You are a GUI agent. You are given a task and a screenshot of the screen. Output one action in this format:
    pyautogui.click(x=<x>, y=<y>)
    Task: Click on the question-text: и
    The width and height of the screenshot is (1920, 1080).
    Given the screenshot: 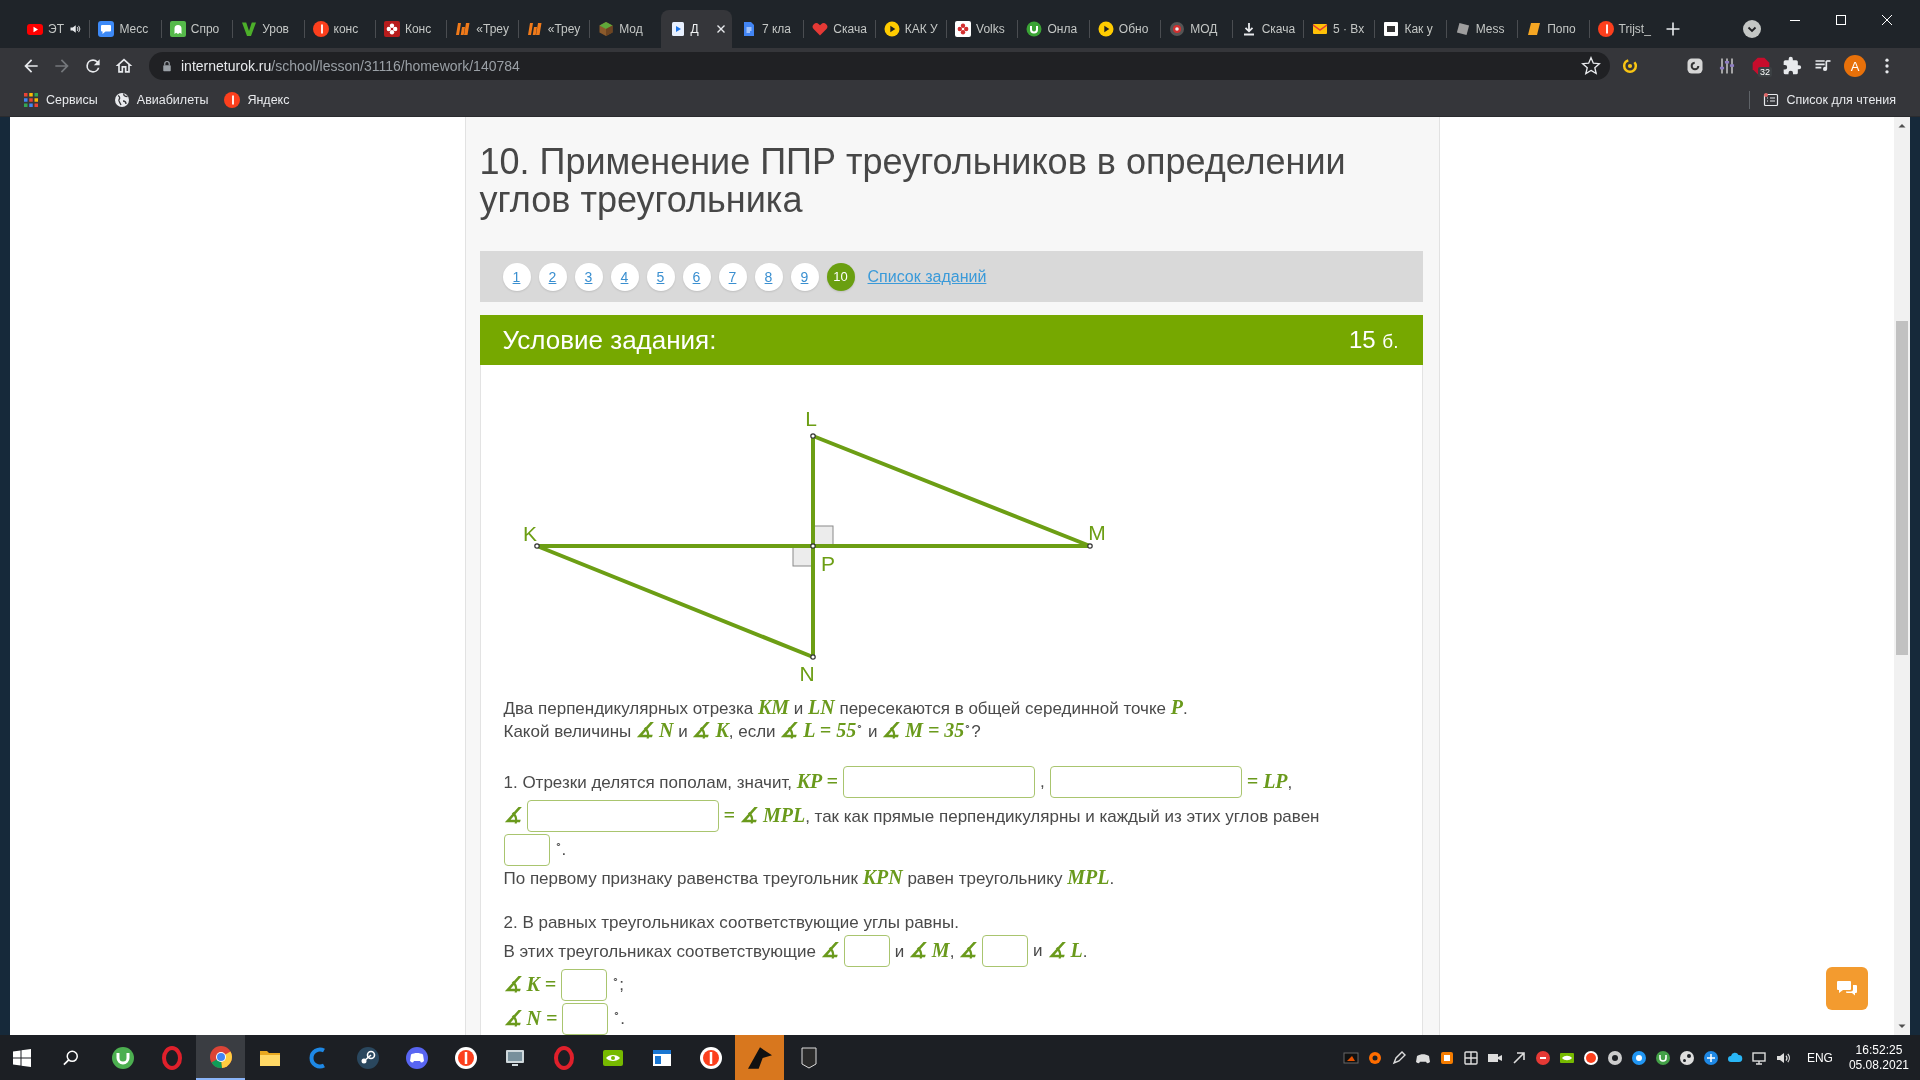 What is the action you would take?
    pyautogui.click(x=1038, y=951)
    